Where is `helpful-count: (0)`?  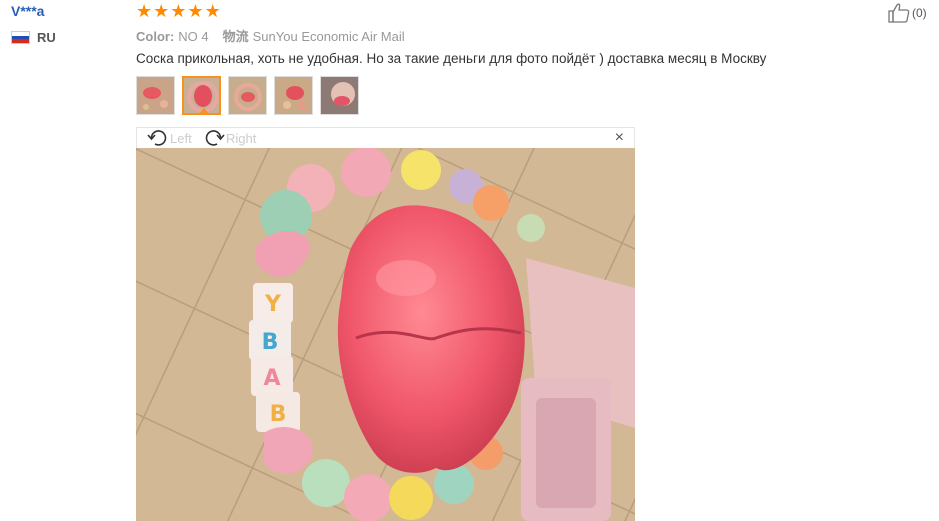
helpful-count: (0) is located at coordinates (919, 13).